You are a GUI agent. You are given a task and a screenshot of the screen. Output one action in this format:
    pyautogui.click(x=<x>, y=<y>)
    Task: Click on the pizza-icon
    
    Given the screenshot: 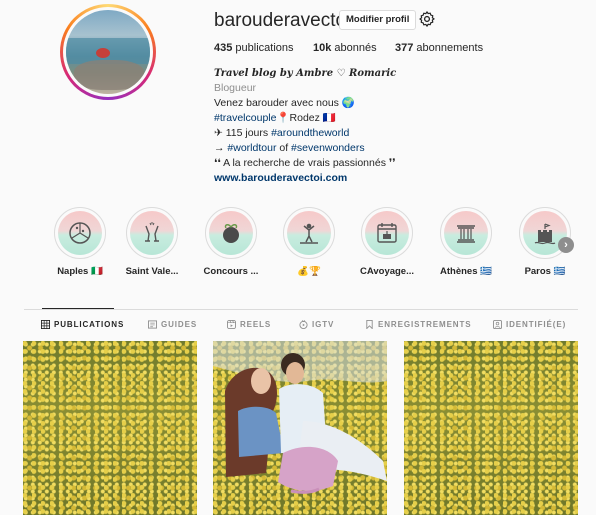 What is the action you would take?
    pyautogui.click(x=80, y=233)
    